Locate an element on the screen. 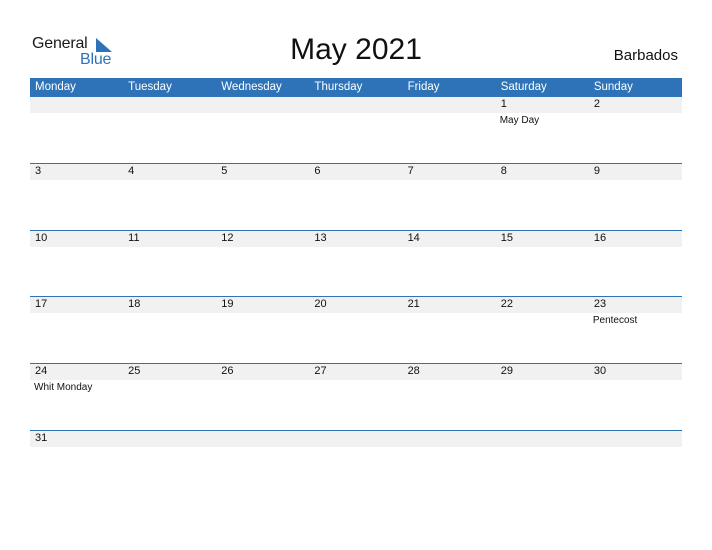 The height and width of the screenshot is (550, 712). day-number: 5 is located at coordinates (224, 171).